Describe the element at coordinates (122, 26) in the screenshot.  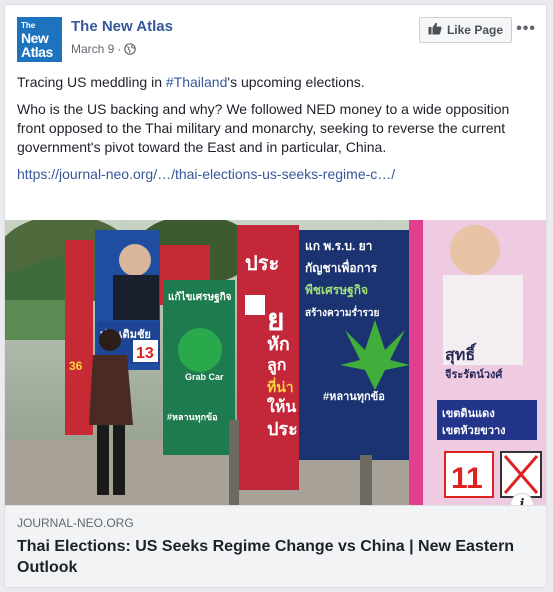
I see `page-name-link: The New Atlas` at that location.